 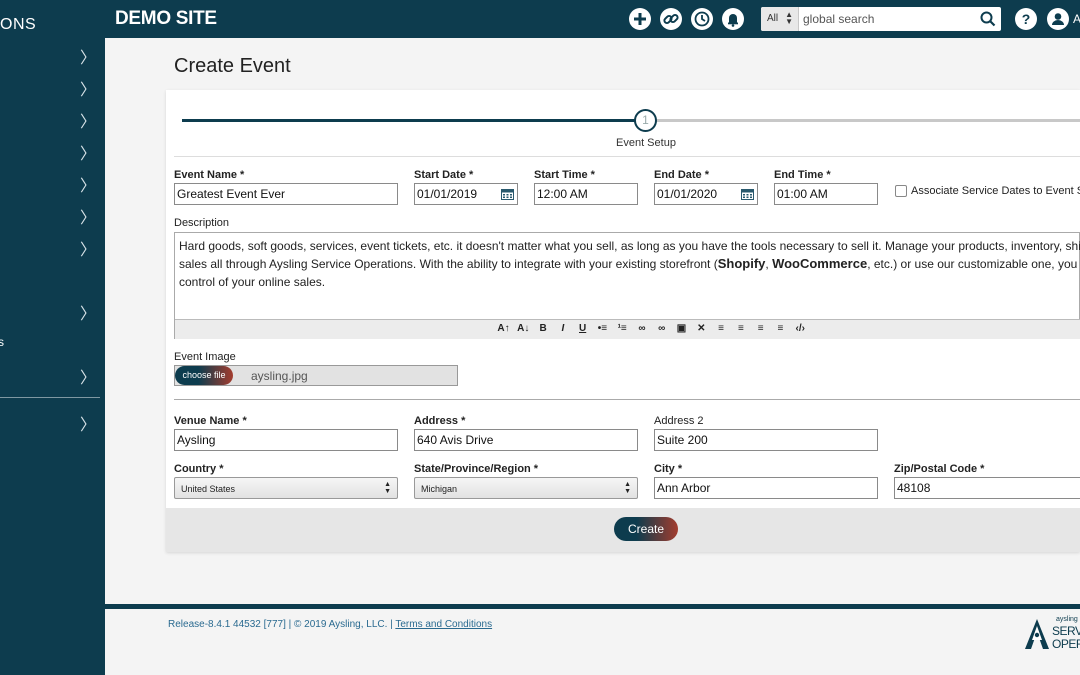 I want to click on associate-service-dates-checkbox, so click(x=901, y=191).